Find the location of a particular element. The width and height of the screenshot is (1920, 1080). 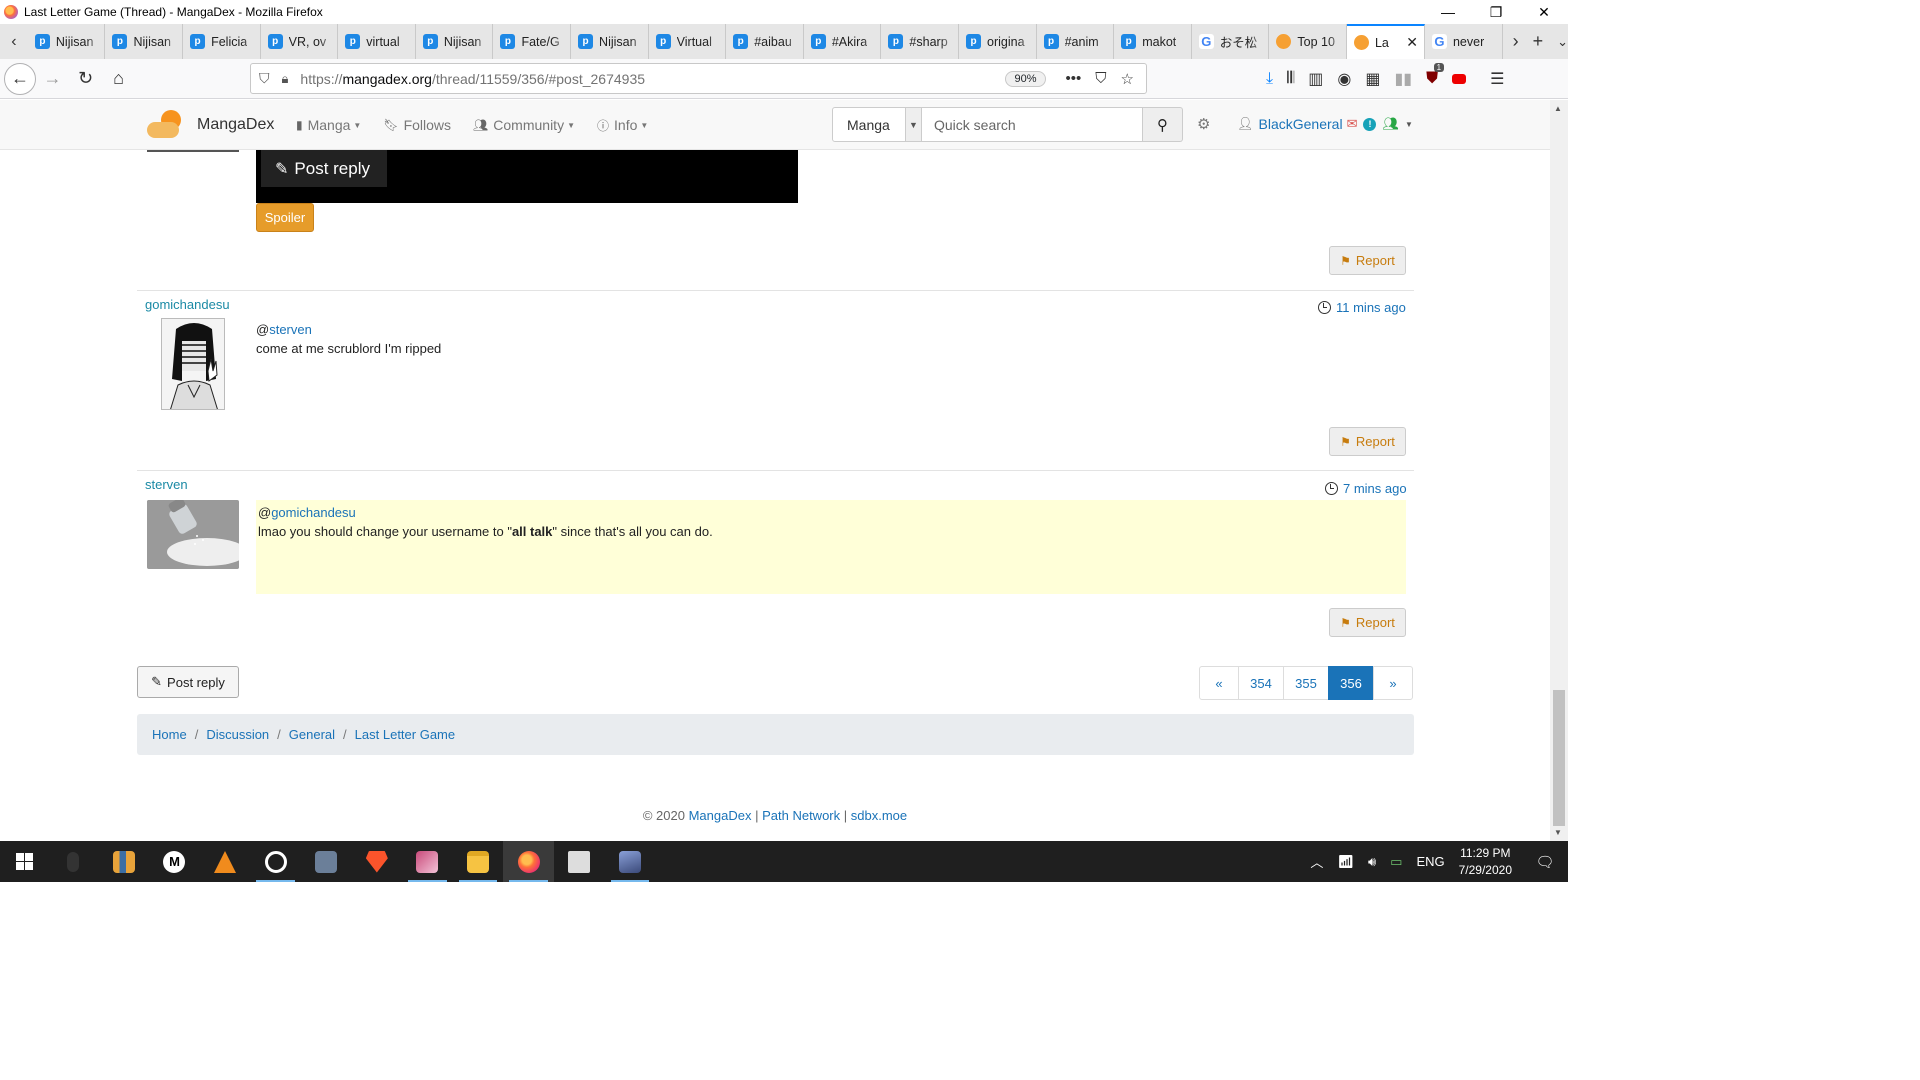

browser-tab: p #aibau is located at coordinates (765, 41).